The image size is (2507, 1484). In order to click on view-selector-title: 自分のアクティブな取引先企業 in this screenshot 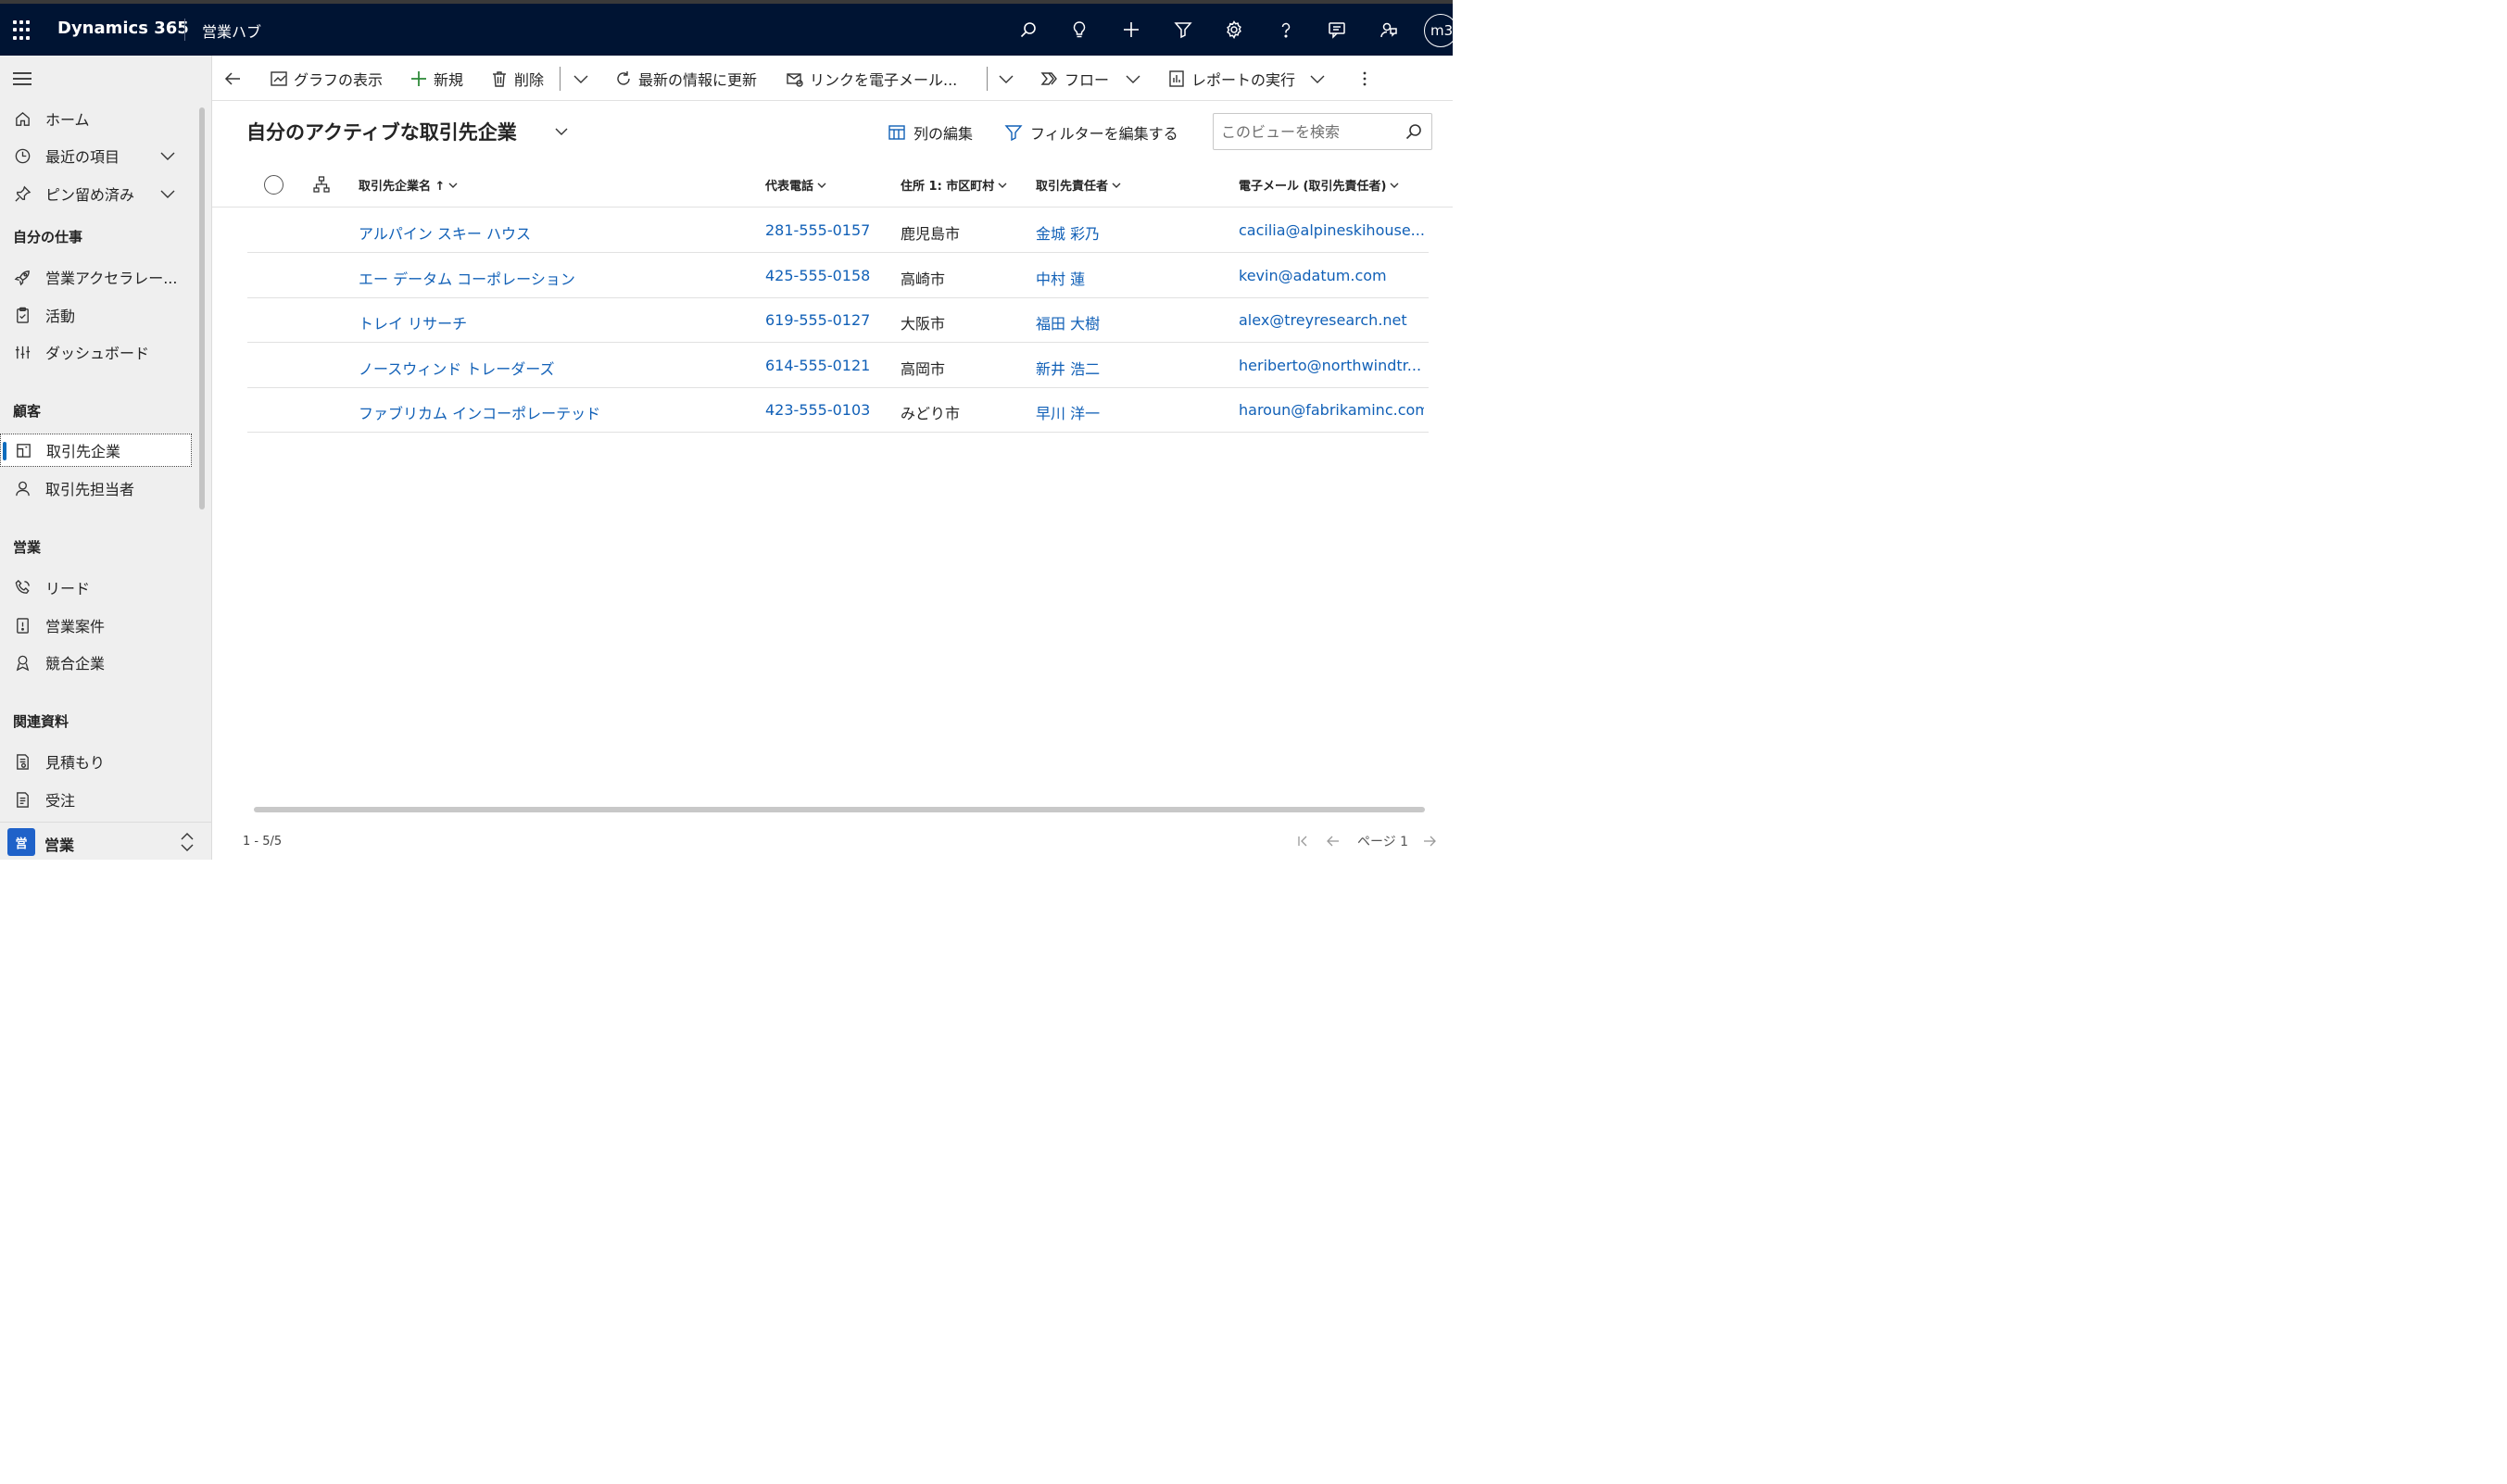, I will do `click(382, 132)`.